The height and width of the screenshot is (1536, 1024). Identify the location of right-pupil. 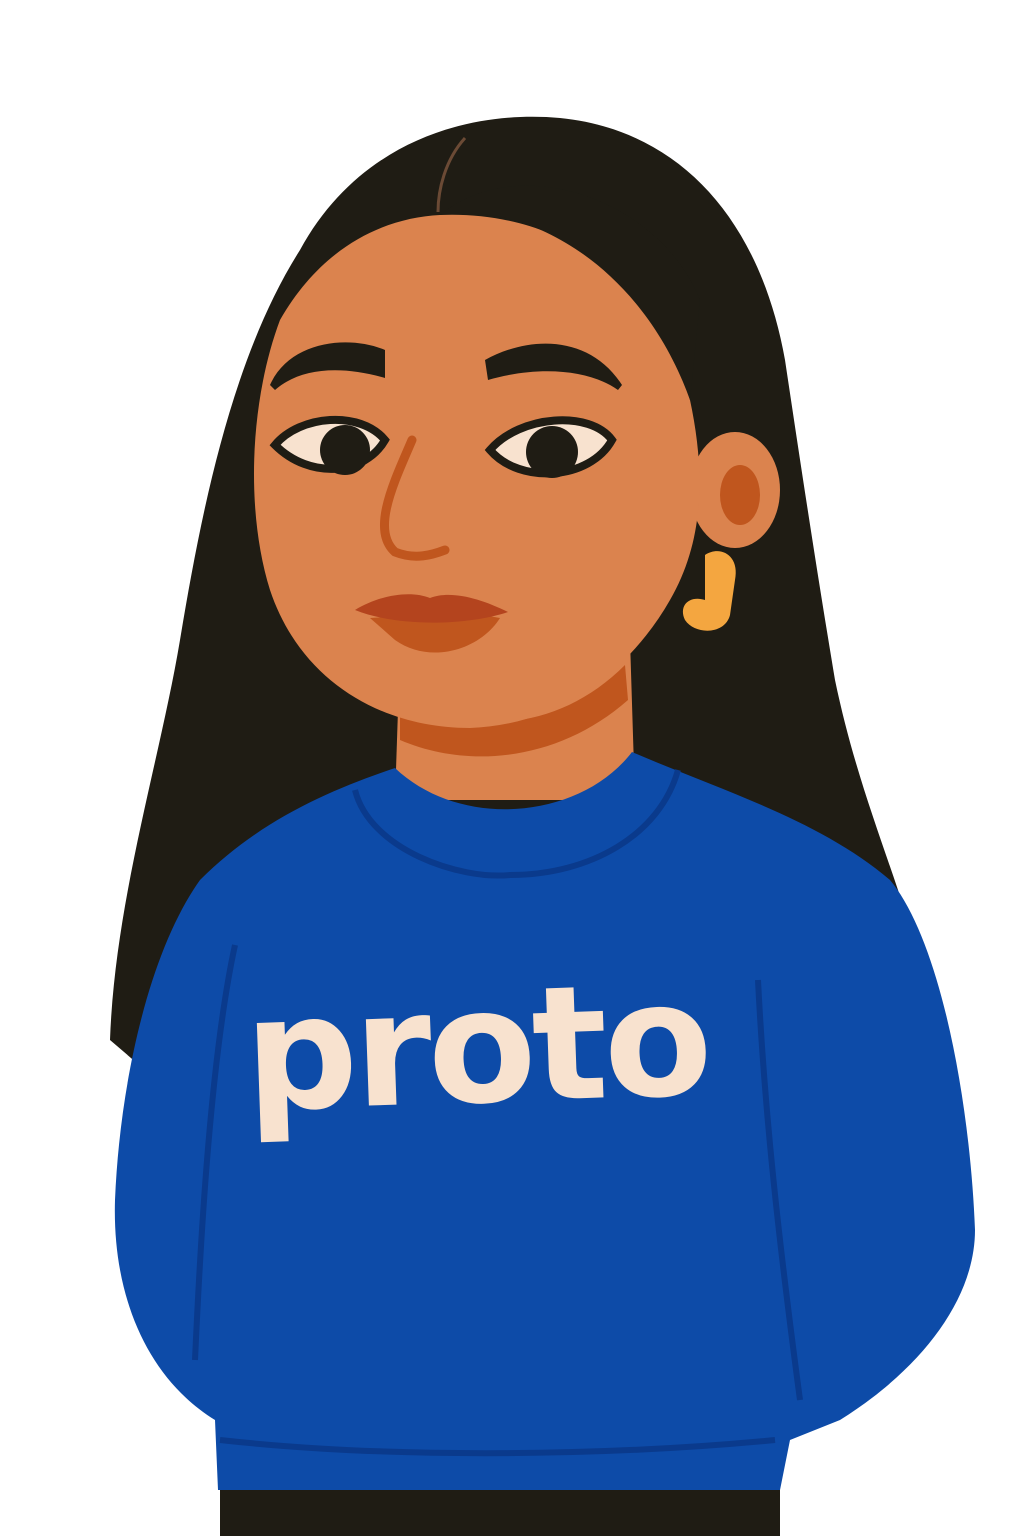
(552, 452).